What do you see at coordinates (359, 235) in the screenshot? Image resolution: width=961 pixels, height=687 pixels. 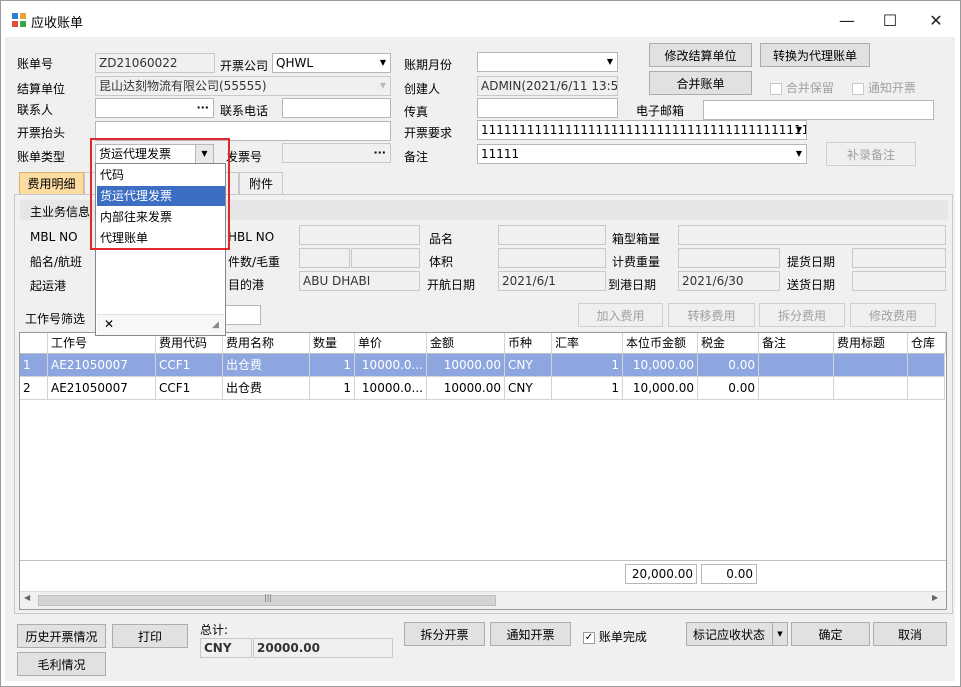 I see `hbl-field` at bounding box center [359, 235].